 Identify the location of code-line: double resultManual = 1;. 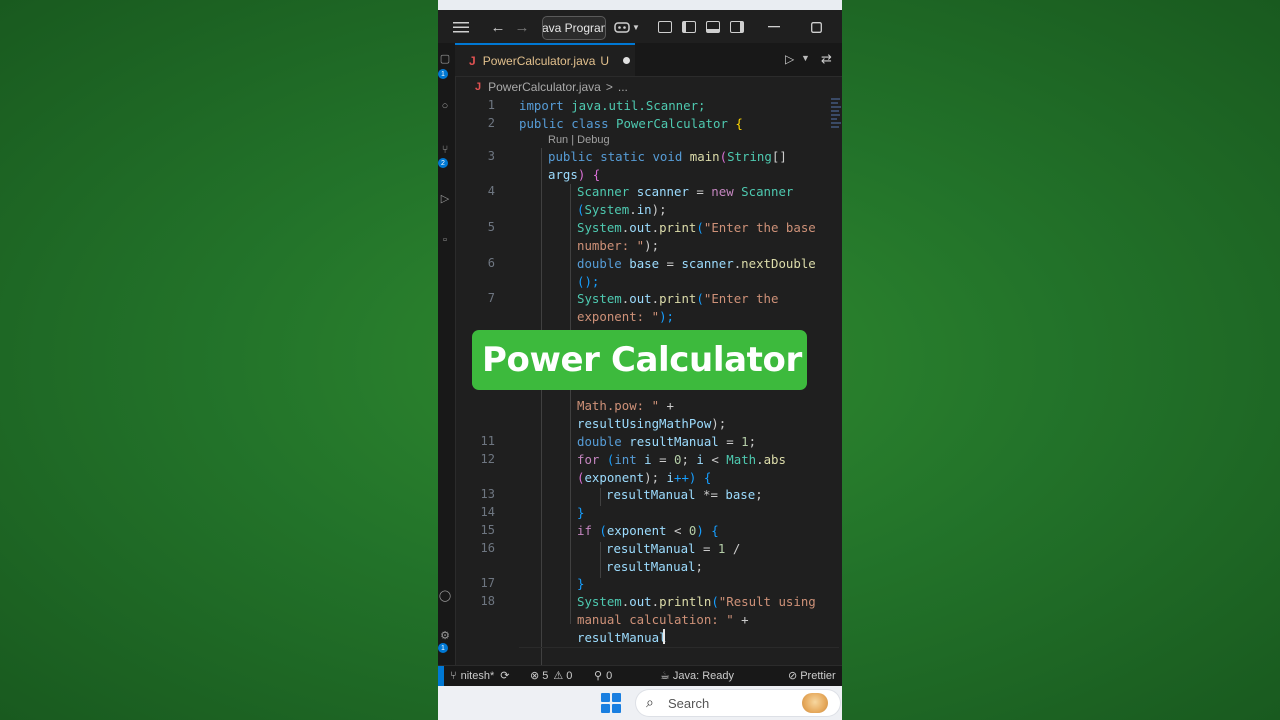
(667, 441).